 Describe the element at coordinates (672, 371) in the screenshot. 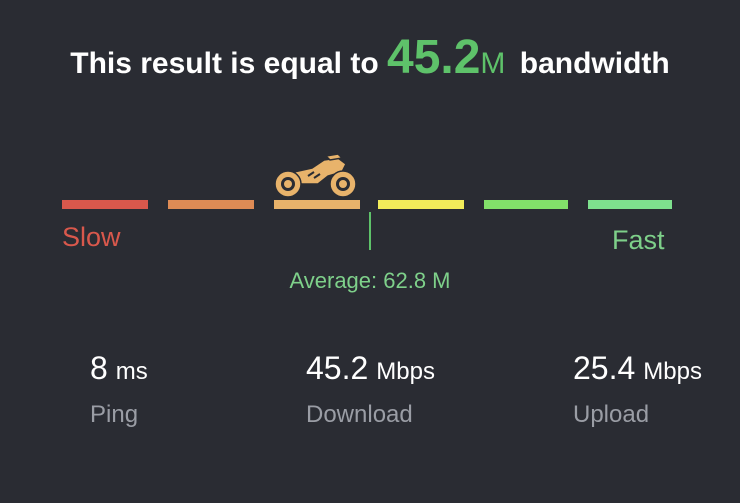

I see `upload-unit: Mbps` at that location.